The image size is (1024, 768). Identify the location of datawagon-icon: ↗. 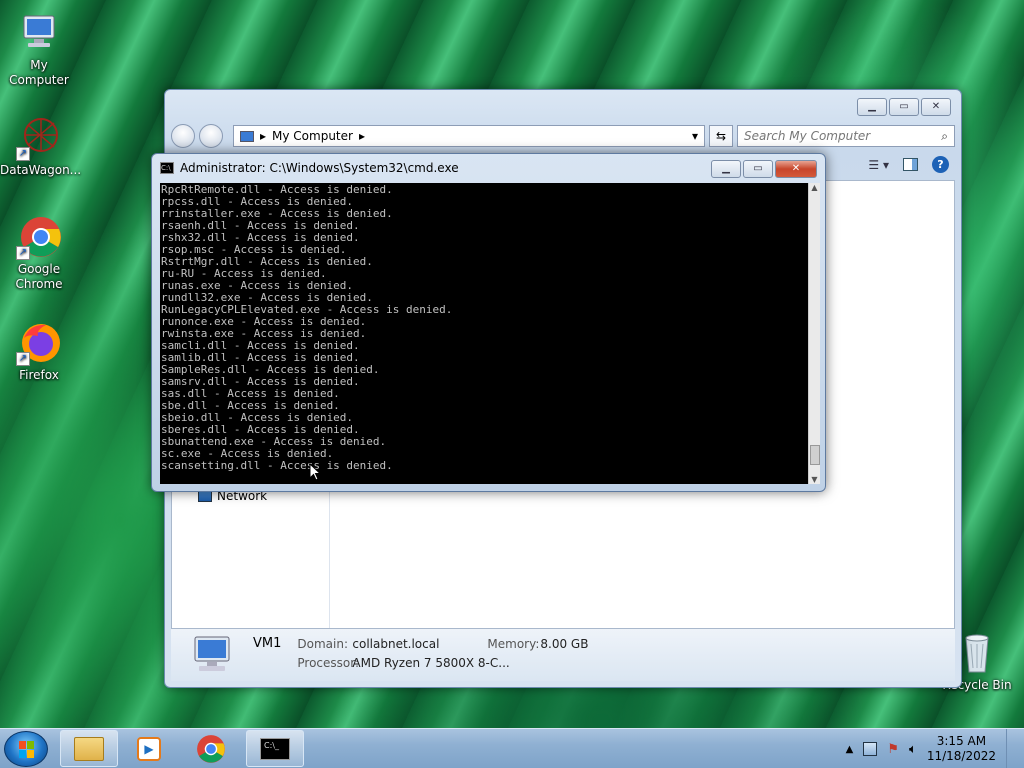
(39, 138).